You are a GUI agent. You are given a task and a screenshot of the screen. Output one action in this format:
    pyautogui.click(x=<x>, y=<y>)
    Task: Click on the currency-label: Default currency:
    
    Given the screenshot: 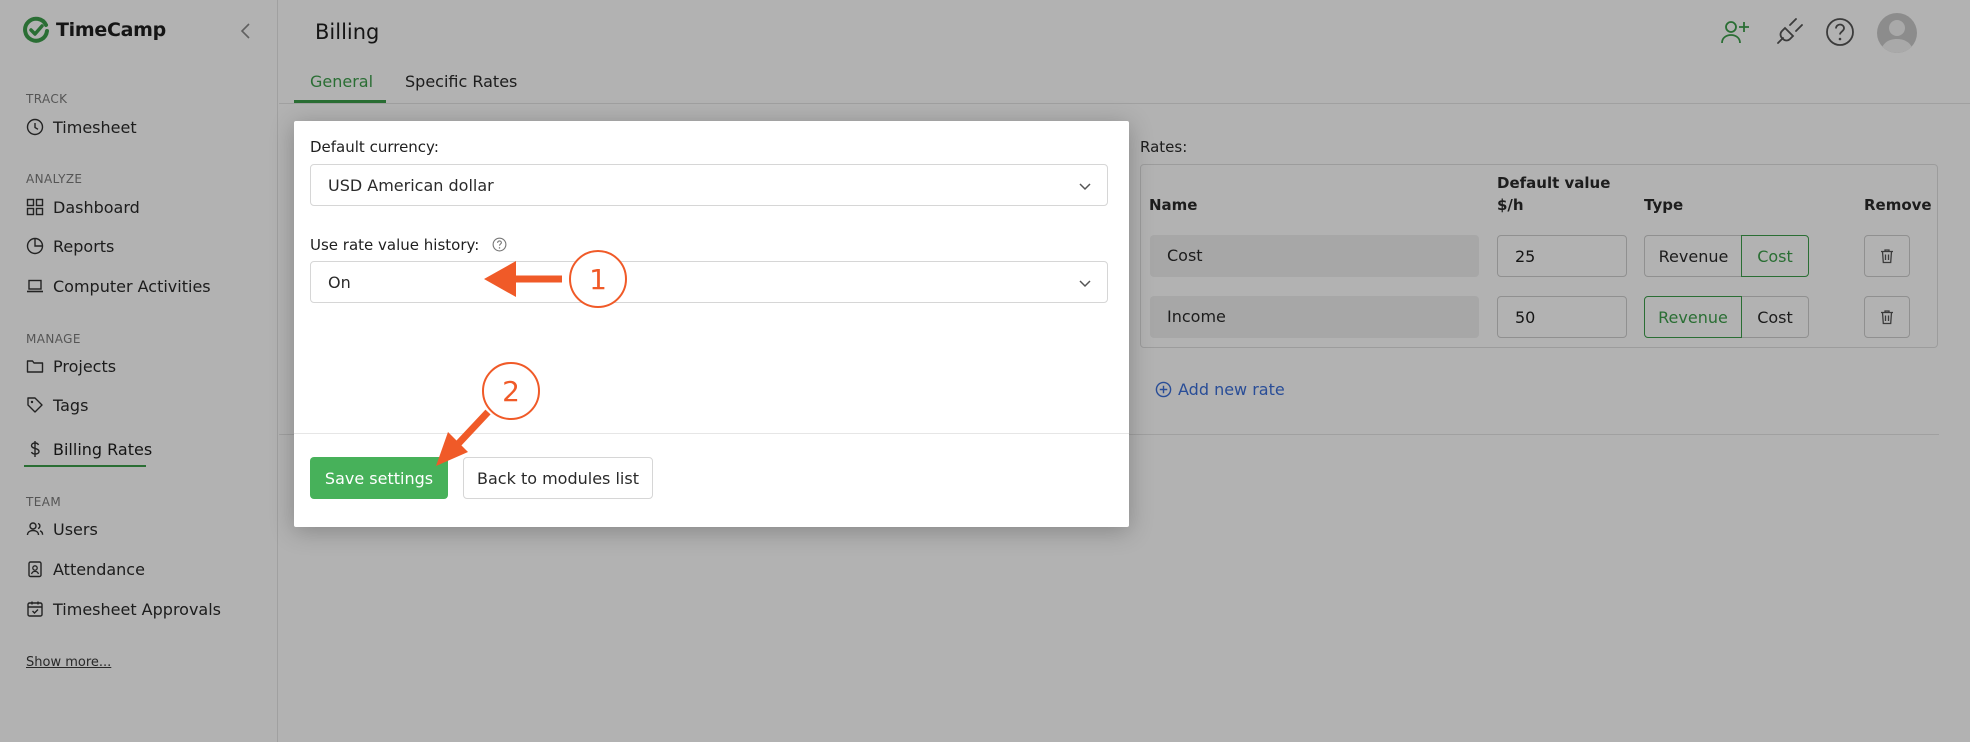 What is the action you would take?
    pyautogui.click(x=374, y=147)
    